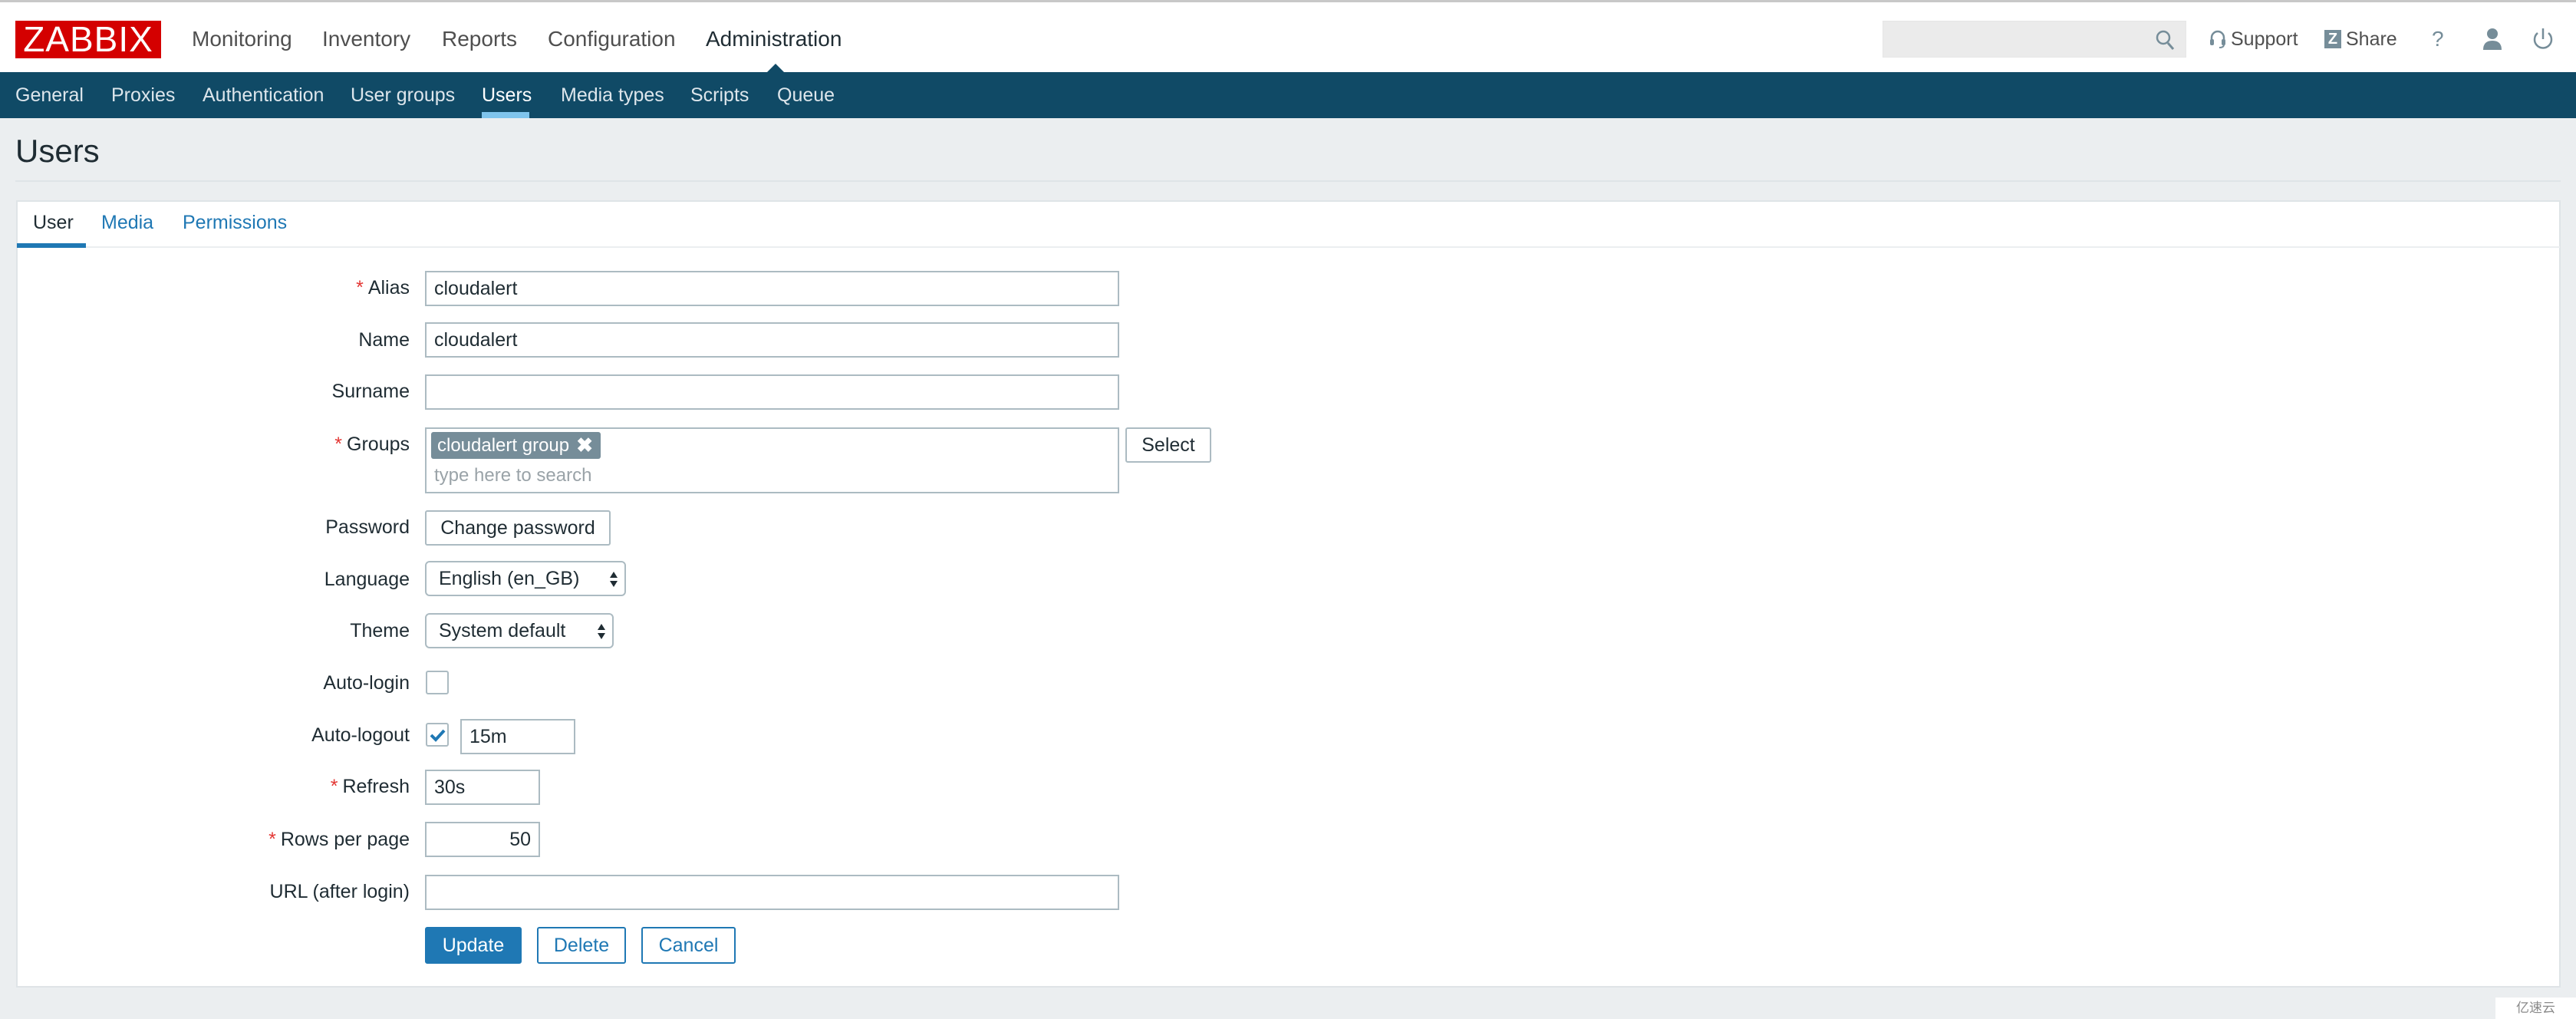 This screenshot has width=2576, height=1019. What do you see at coordinates (774, 39) in the screenshot?
I see `nav-administration: Administration` at bounding box center [774, 39].